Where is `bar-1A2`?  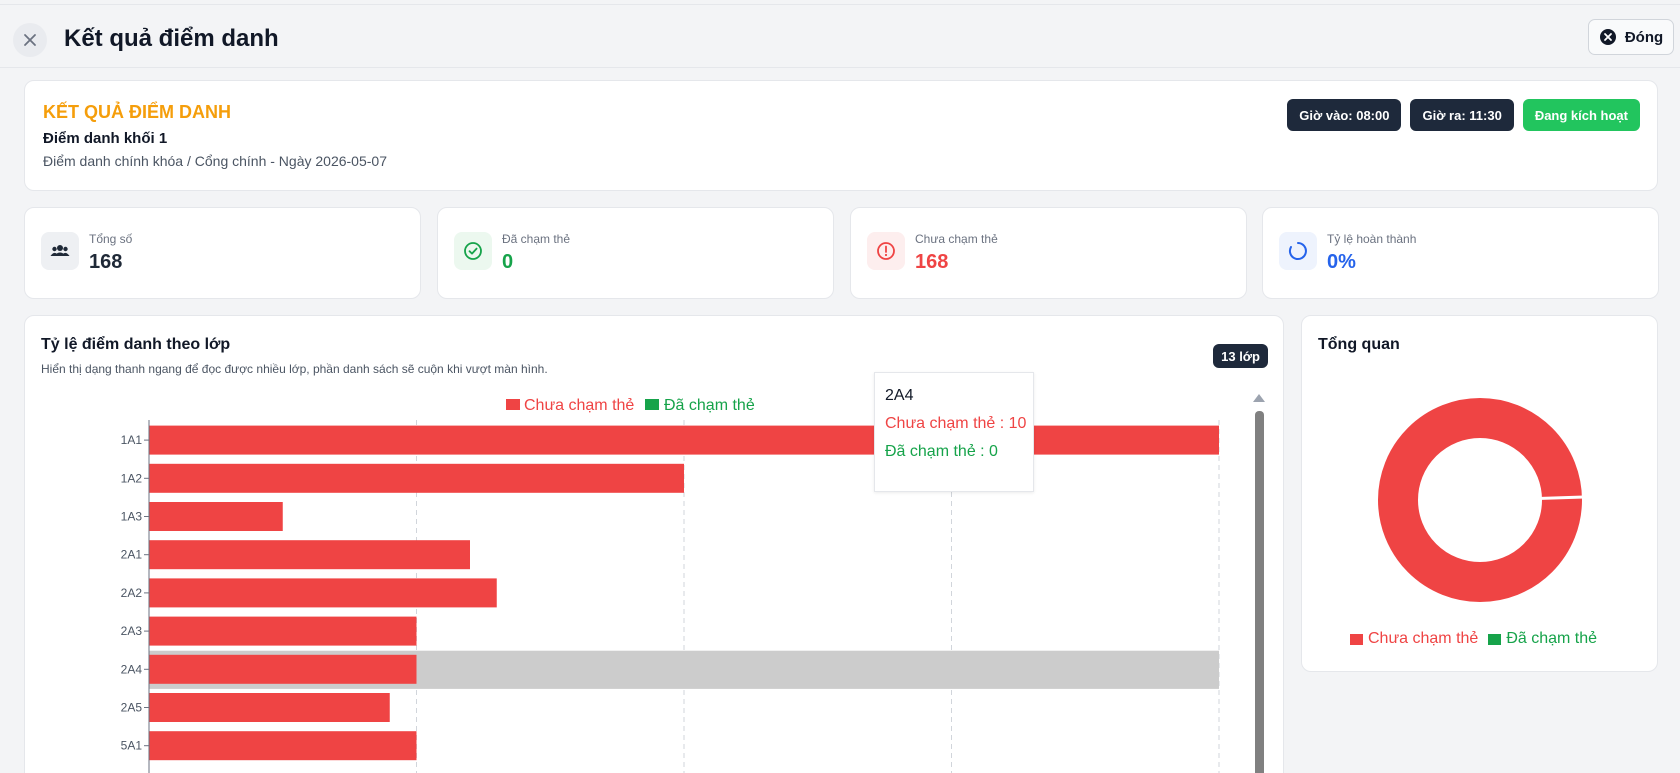 bar-1A2 is located at coordinates (416, 478).